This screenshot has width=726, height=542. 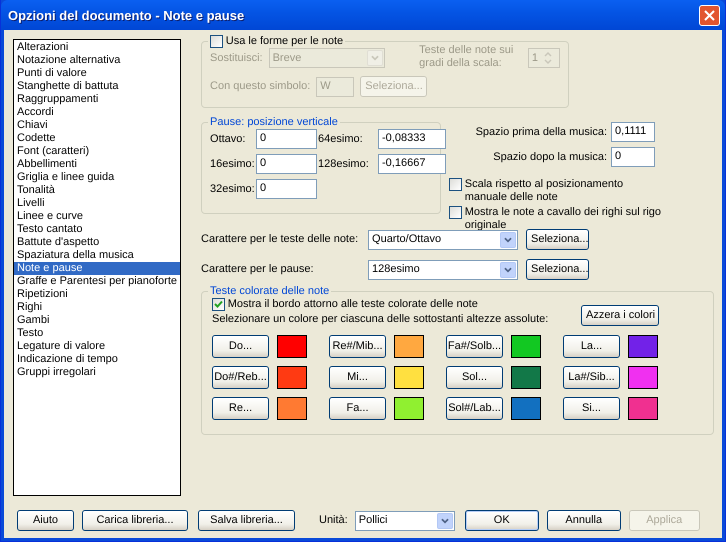 I want to click on category-item: Ripetizioni, so click(x=97, y=294).